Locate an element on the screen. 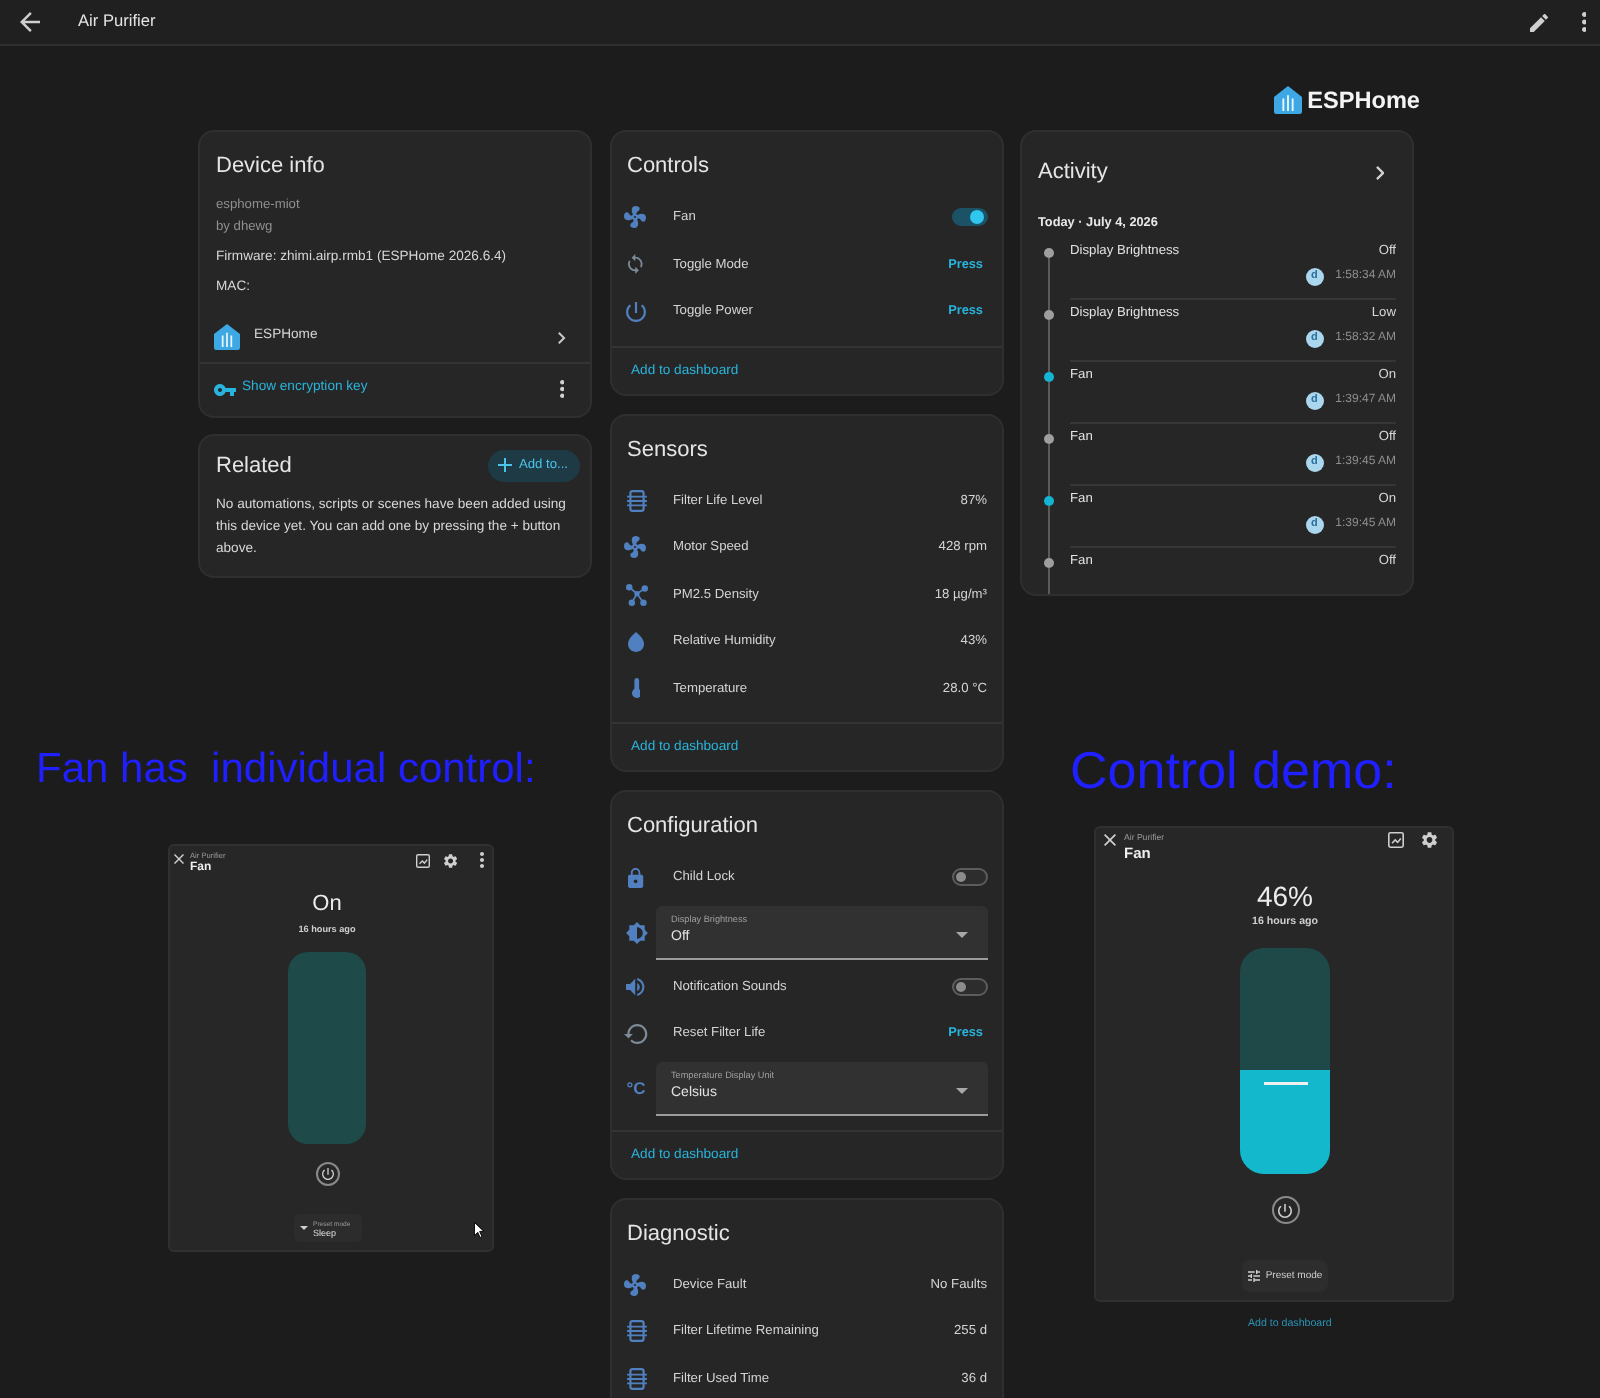 The height and width of the screenshot is (1398, 1600). fan-state: On is located at coordinates (327, 905).